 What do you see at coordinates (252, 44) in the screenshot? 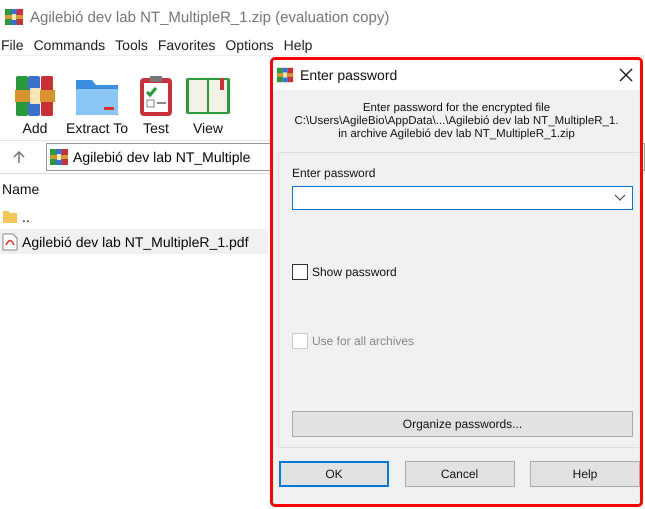
I see `menu-item: Options` at bounding box center [252, 44].